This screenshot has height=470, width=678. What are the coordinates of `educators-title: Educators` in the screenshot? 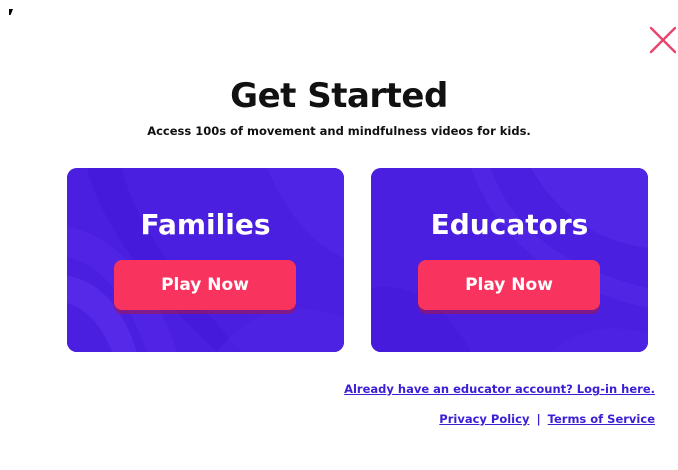 It's located at (509, 224).